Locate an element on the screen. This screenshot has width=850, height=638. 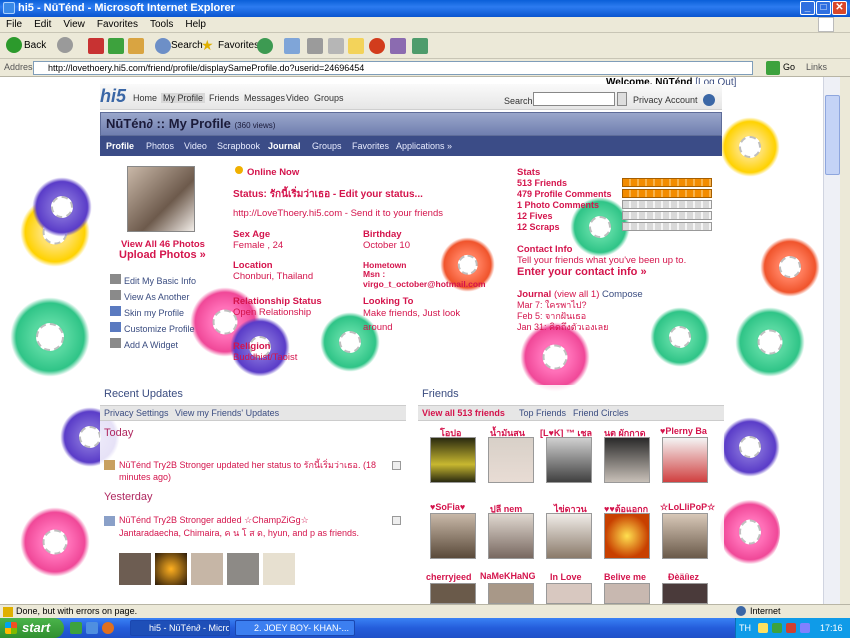
menu-view: View is located at coordinates (74, 23).